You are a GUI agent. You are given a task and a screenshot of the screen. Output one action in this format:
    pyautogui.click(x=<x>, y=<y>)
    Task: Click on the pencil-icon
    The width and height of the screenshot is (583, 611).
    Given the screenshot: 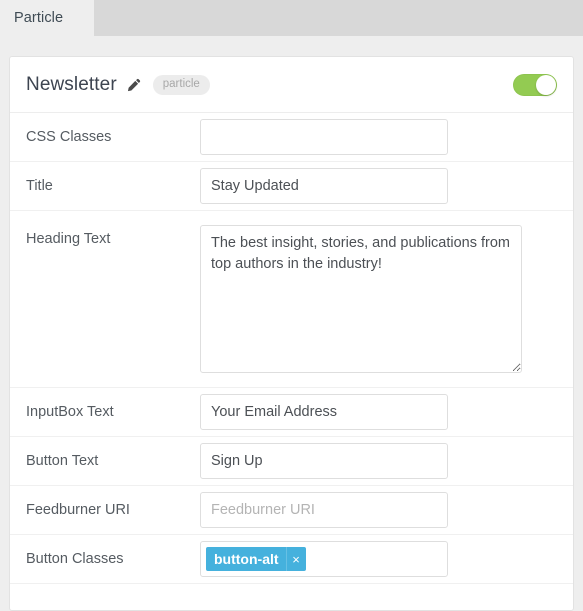 What is the action you would take?
    pyautogui.click(x=133, y=85)
    